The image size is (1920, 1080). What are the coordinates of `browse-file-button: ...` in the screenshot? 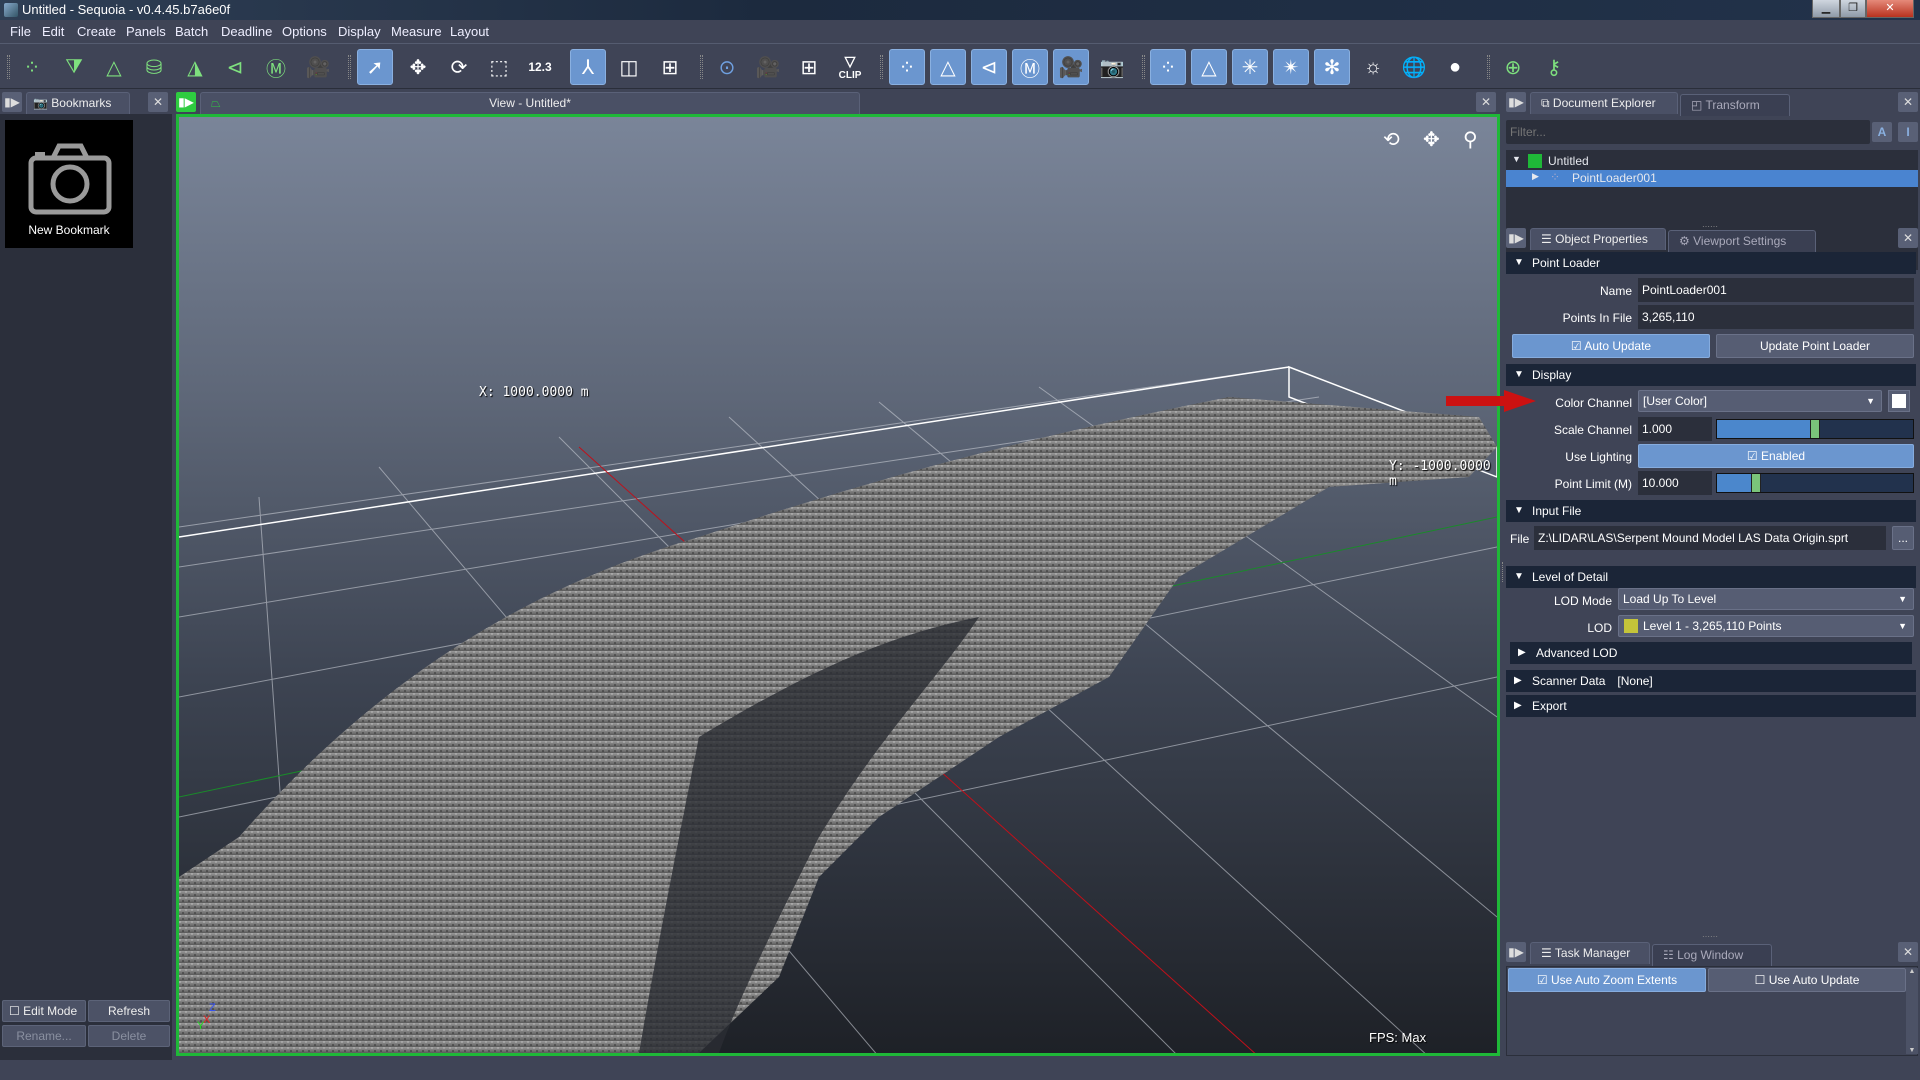 It's located at (1903, 538).